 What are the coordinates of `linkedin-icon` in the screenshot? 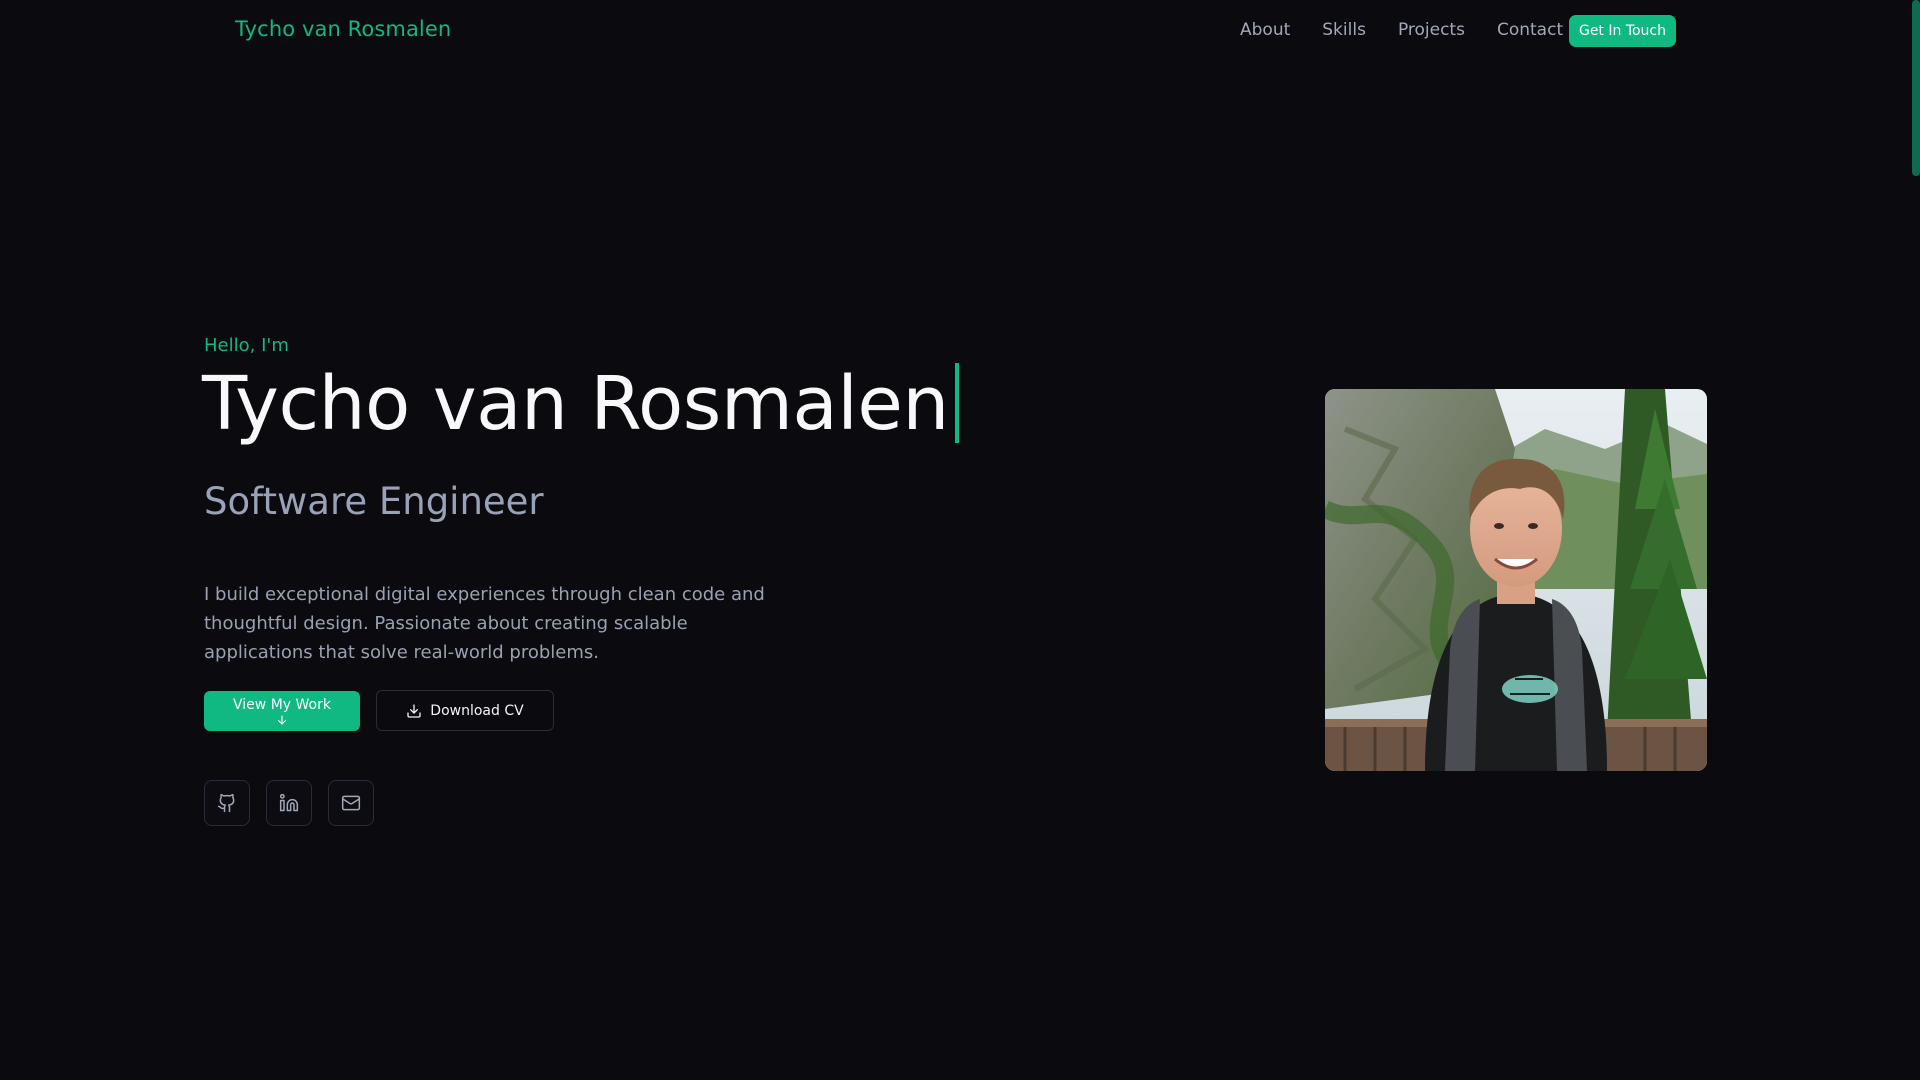 It's located at (289, 802).